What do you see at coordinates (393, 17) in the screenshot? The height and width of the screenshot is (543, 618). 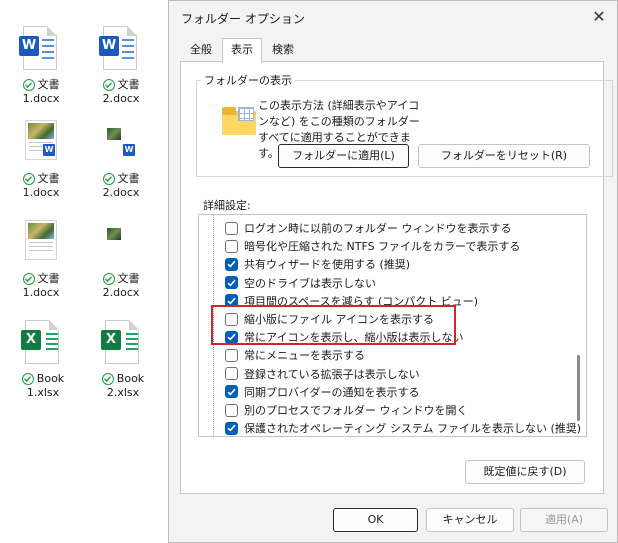 I see `title-bar: フォルダー オプション ✕` at bounding box center [393, 17].